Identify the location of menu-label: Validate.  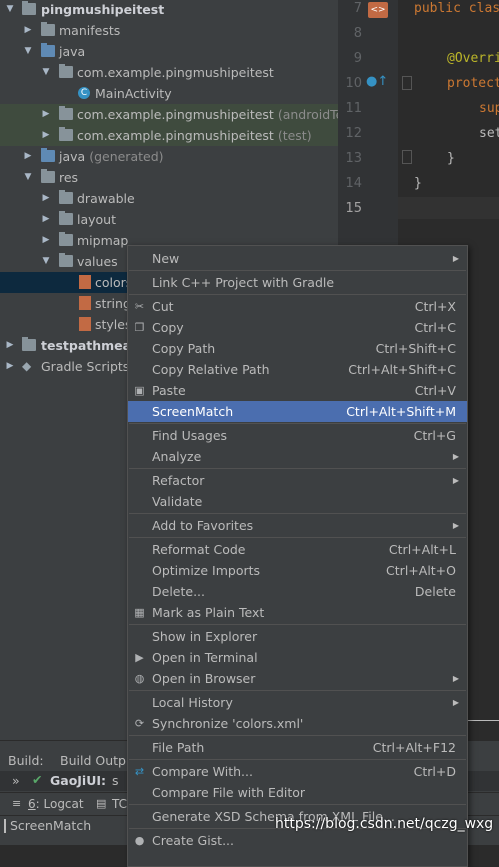
(177, 501).